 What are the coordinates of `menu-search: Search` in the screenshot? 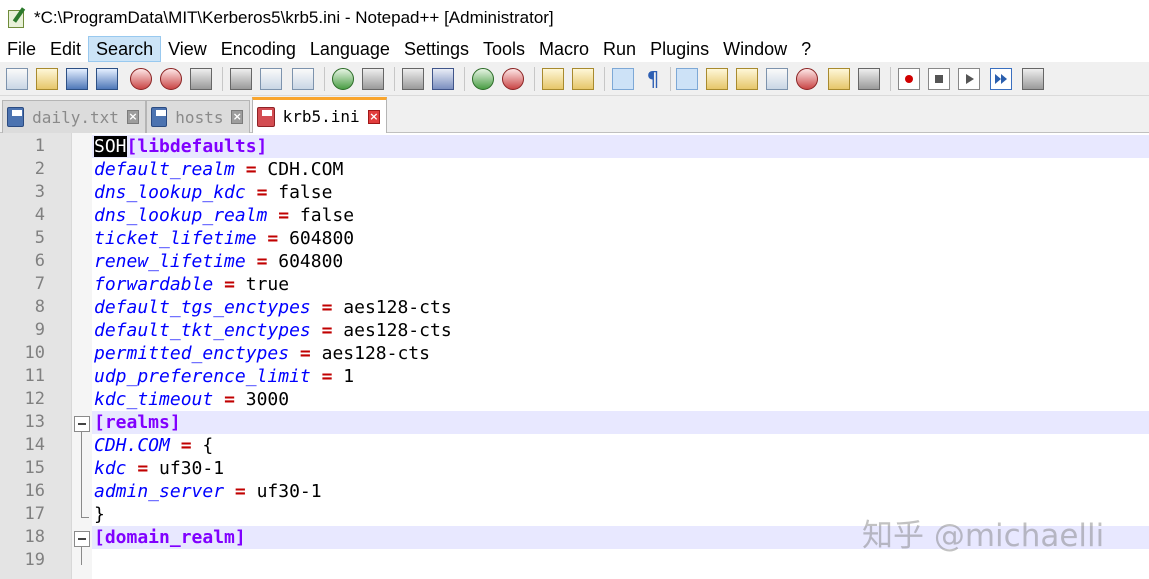 It's located at (125, 49).